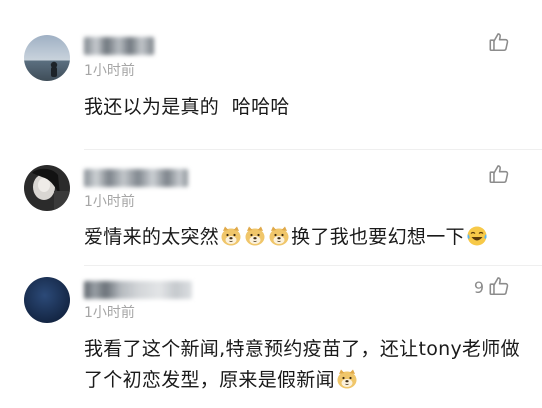 This screenshot has height=408, width=542. I want to click on like-count: 9, so click(478, 287).